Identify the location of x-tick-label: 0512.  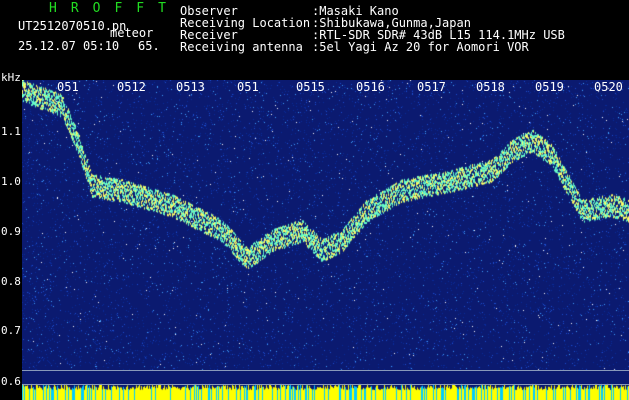
(131, 87).